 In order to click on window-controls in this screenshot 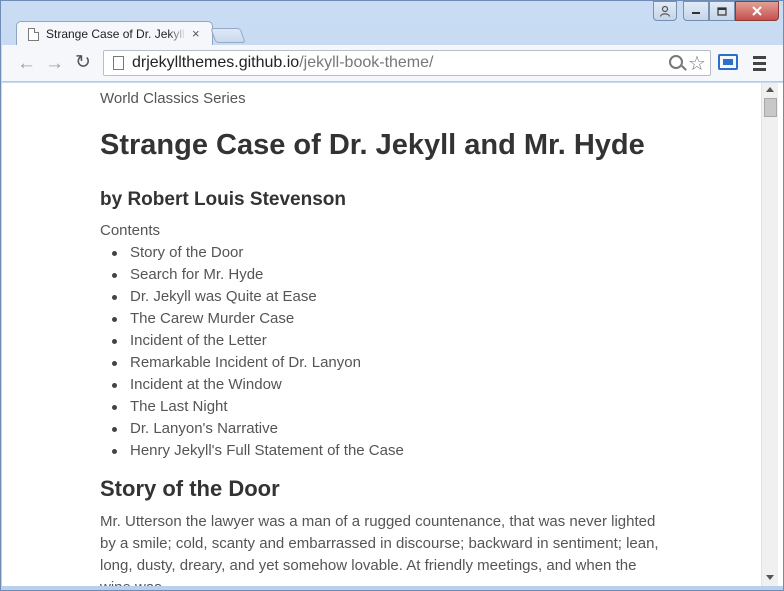, I will do `click(716, 11)`.